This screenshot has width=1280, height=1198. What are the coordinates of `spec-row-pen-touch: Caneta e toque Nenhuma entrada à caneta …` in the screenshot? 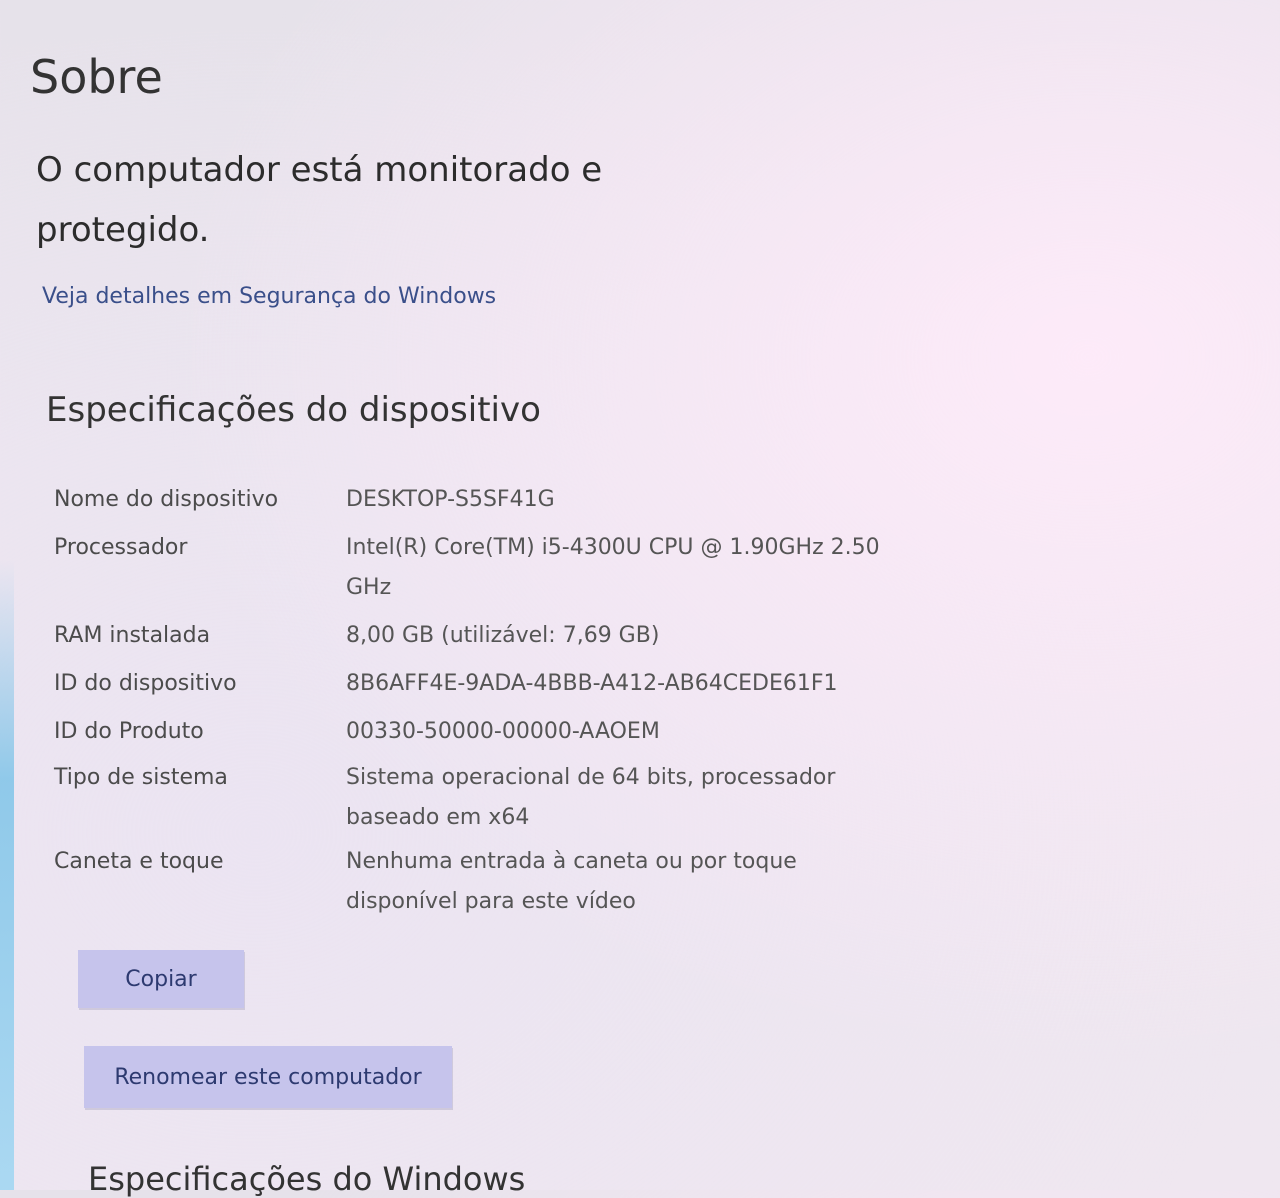 It's located at (474, 882).